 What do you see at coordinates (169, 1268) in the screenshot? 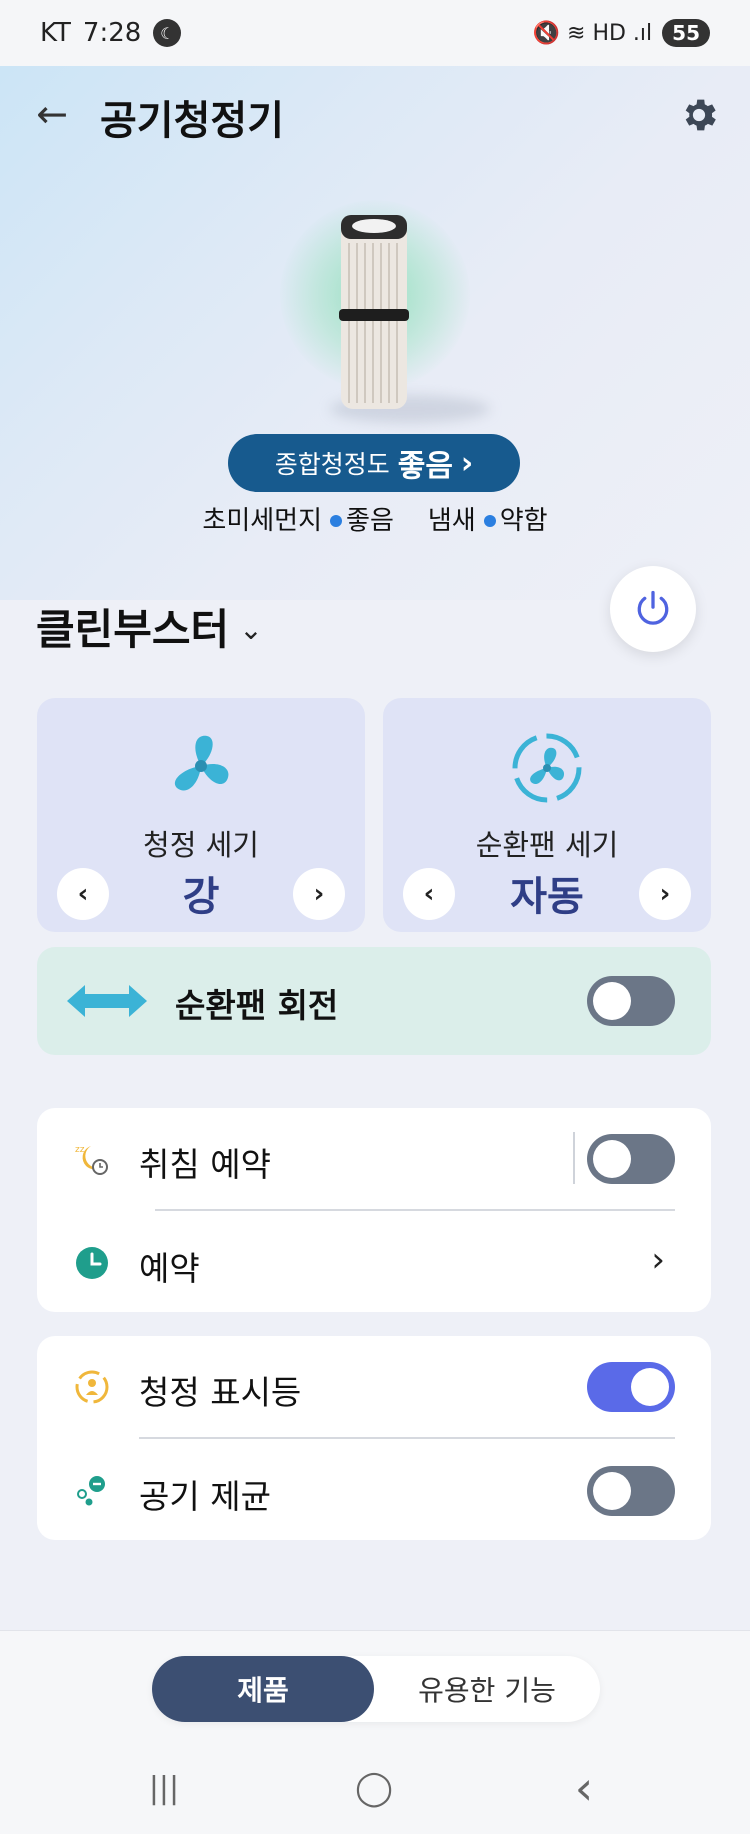
I see `schedule-label: 예약` at bounding box center [169, 1268].